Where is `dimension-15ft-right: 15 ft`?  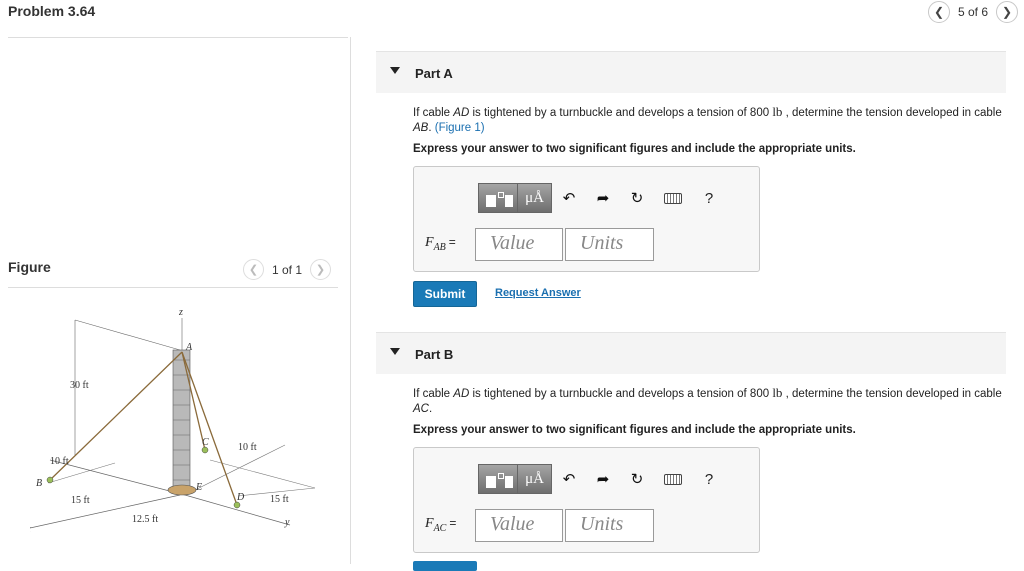
dimension-15ft-right: 15 ft is located at coordinates (279, 499).